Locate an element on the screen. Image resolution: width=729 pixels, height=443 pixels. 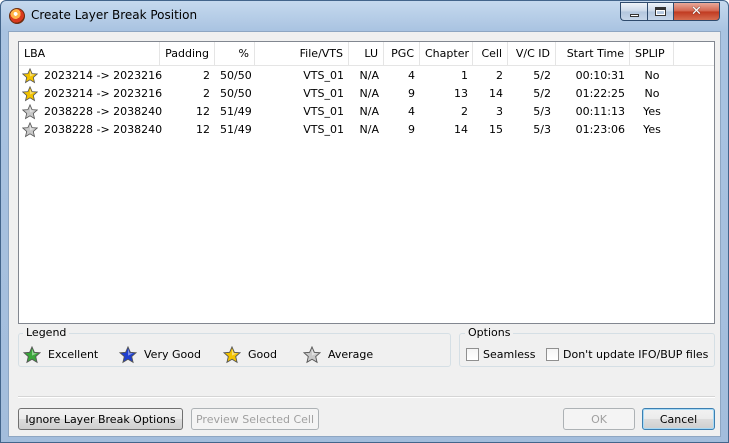
col-header-cell: Cell is located at coordinates (490, 54).